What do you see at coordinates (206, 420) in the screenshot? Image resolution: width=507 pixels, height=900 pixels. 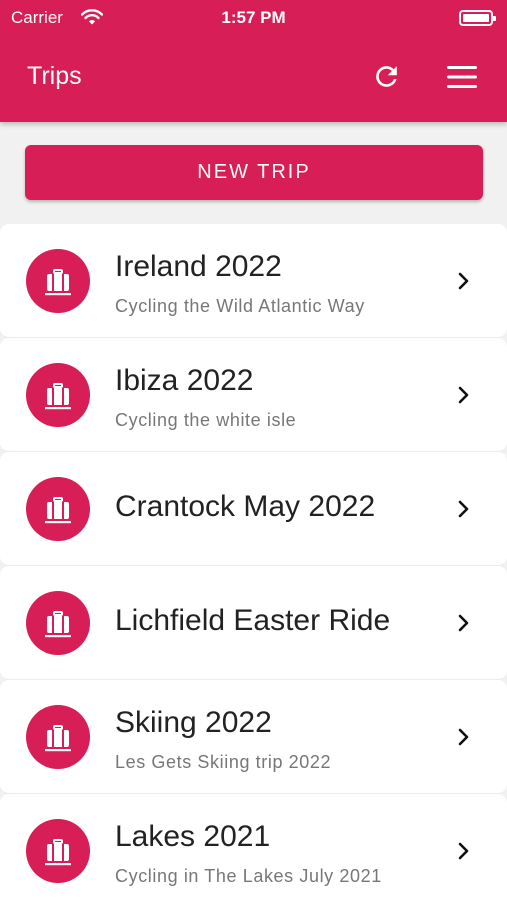 I see `trip-subtitle: Cycling the white isle` at bounding box center [206, 420].